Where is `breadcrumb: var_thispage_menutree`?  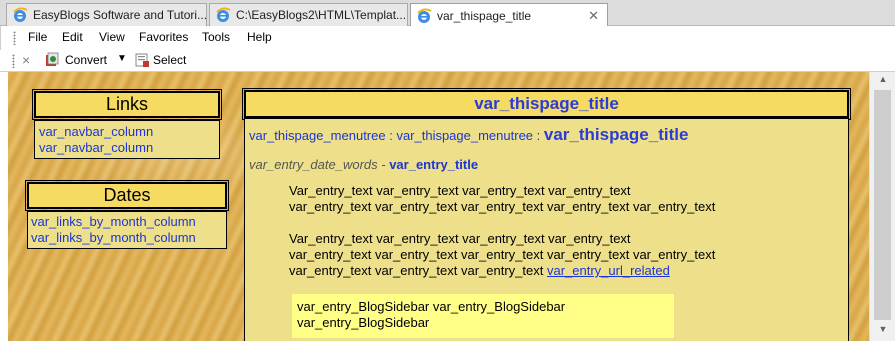
breadcrumb: var_thispage_menutree is located at coordinates (468, 135).